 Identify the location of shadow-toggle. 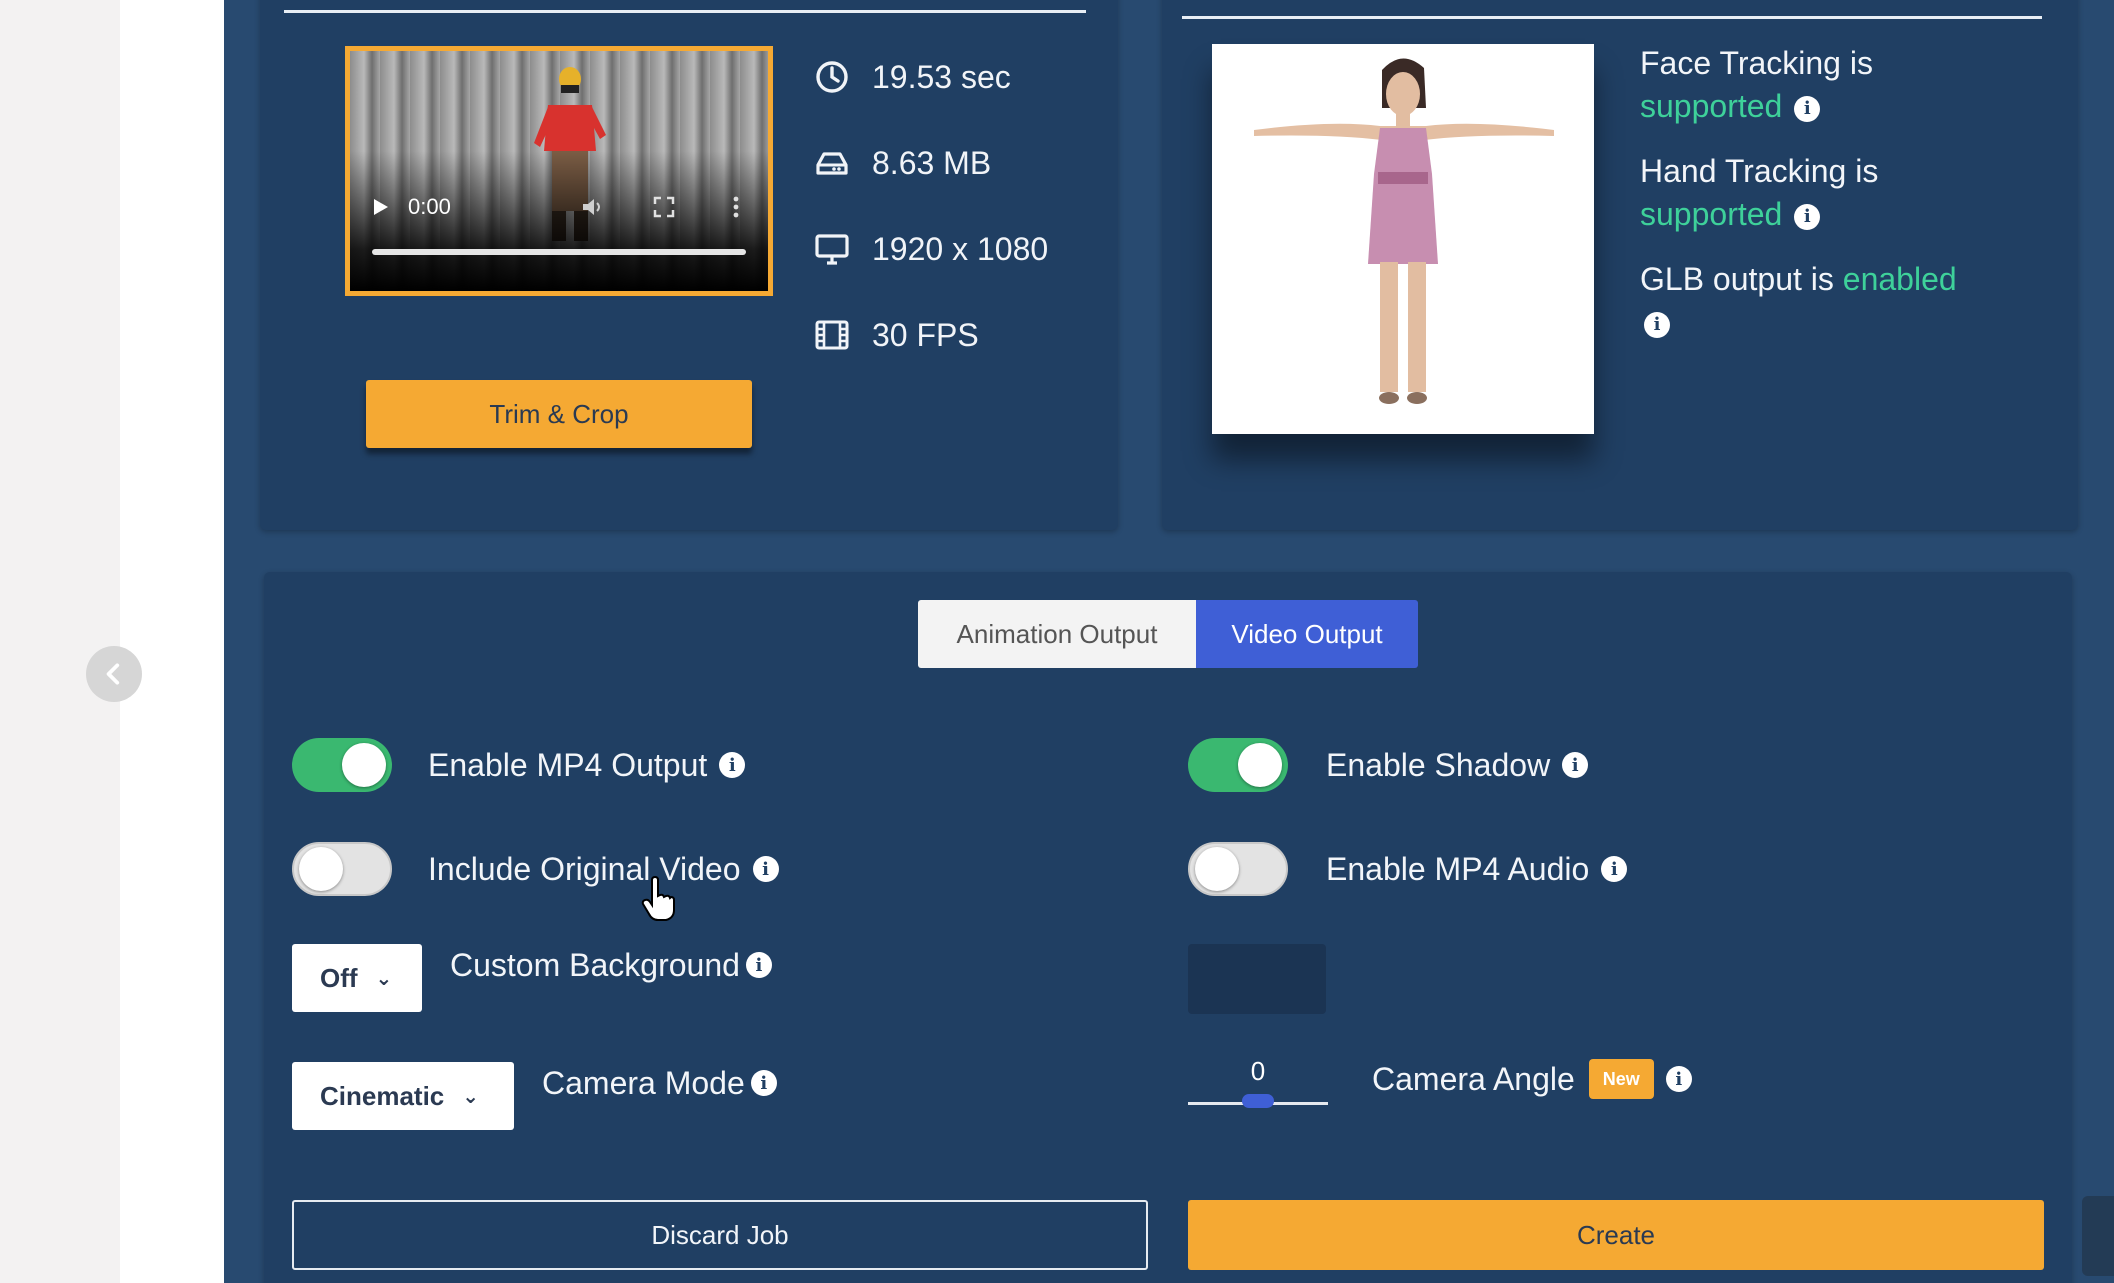
(1238, 765).